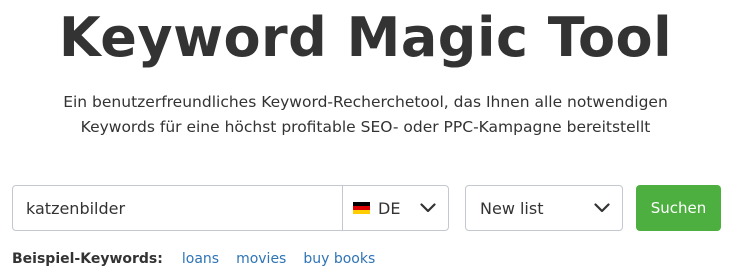 This screenshot has height=280, width=731. I want to click on list-select: New list, so click(544, 208).